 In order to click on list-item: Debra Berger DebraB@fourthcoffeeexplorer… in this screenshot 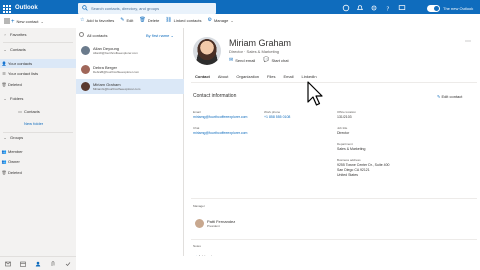, I will do `click(130, 69)`.